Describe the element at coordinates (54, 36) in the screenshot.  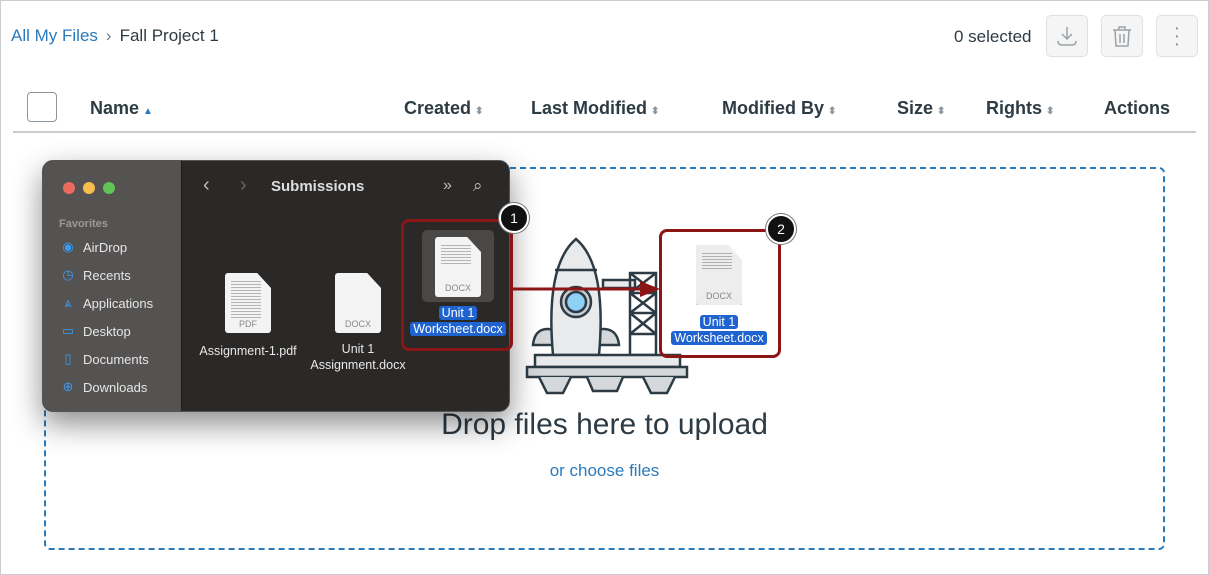
I see `breadcrumb-all-my-files: All My Files` at that location.